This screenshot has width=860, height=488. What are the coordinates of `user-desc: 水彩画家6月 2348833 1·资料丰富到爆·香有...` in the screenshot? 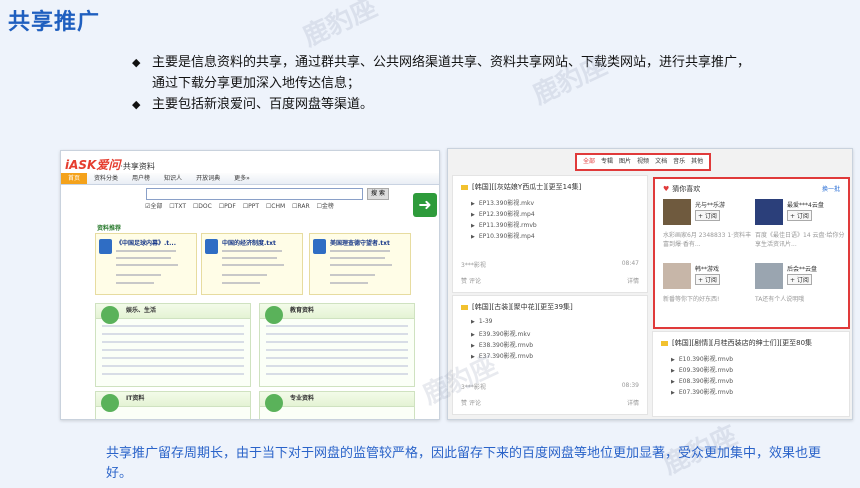 It's located at (707, 240).